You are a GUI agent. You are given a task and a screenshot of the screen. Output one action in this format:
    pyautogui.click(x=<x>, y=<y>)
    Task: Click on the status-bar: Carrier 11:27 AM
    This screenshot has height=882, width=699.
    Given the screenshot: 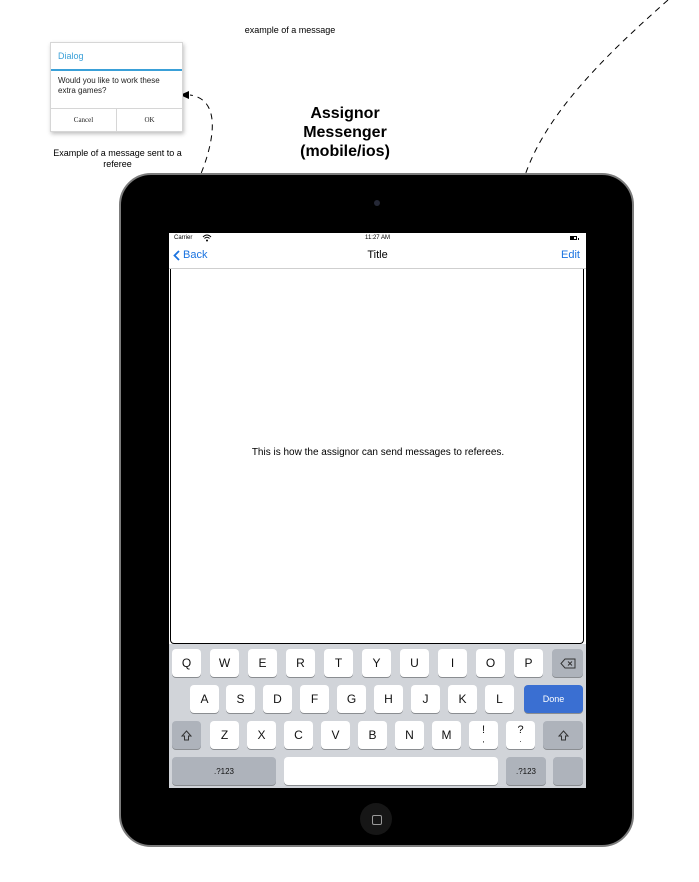 What is the action you would take?
    pyautogui.click(x=377, y=238)
    